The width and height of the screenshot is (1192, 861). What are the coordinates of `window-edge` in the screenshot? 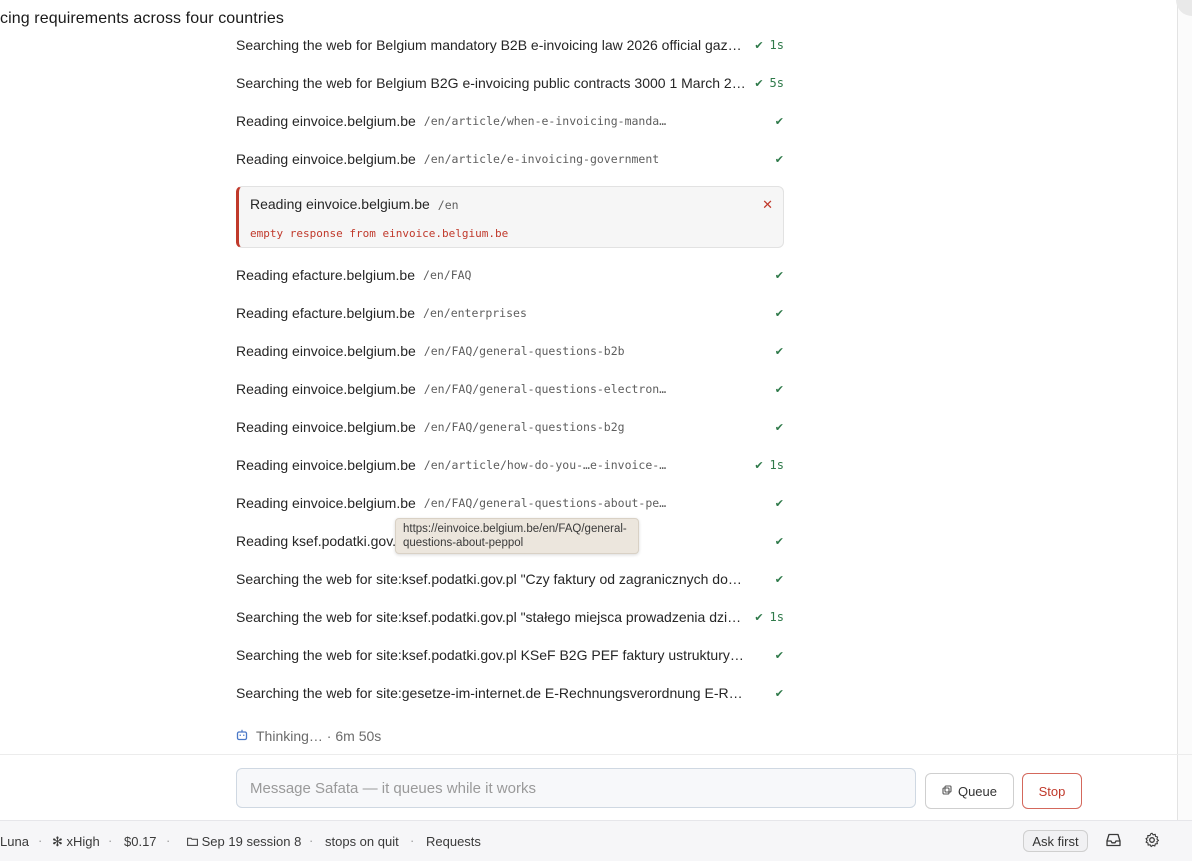 It's located at (1184, 430).